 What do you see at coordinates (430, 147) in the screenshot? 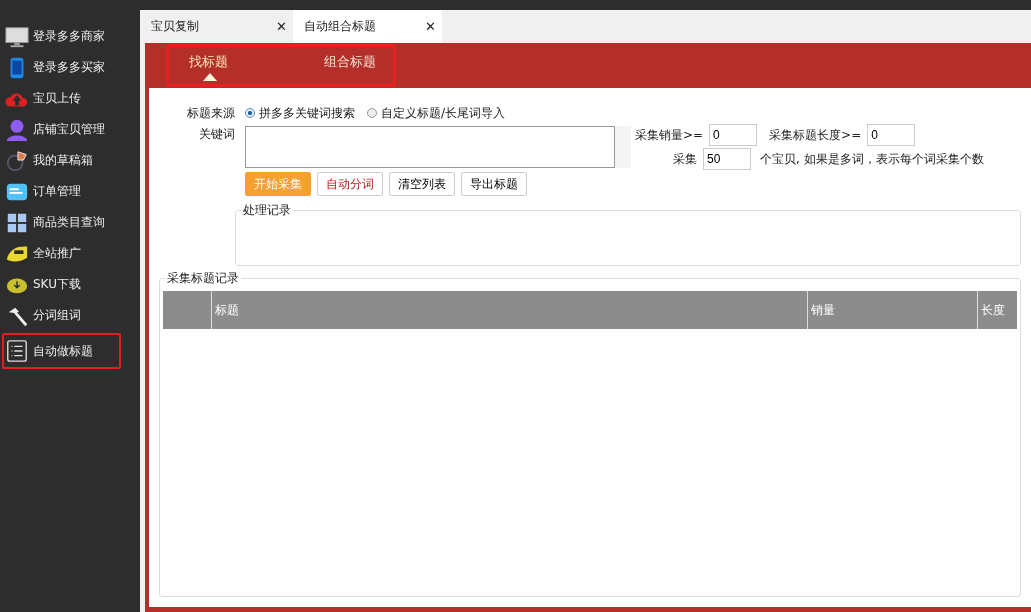
I see `keyword-field` at bounding box center [430, 147].